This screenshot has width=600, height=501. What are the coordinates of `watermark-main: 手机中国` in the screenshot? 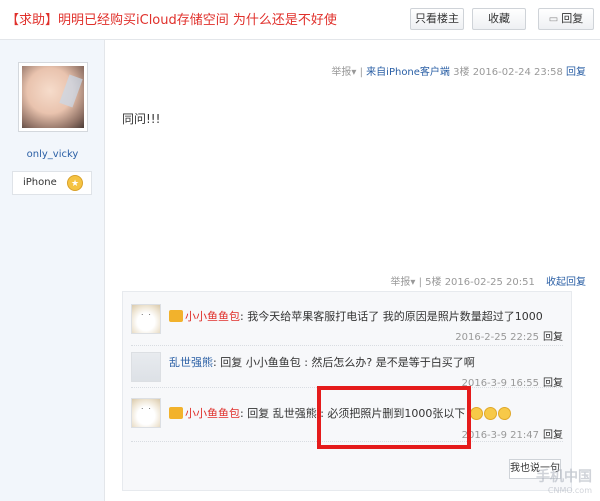 It's located at (564, 477).